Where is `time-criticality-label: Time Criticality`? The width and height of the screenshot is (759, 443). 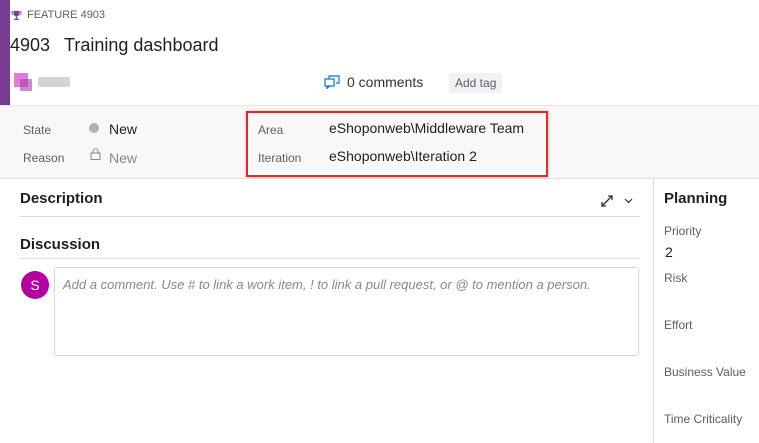
time-criticality-label: Time Criticality is located at coordinates (703, 419).